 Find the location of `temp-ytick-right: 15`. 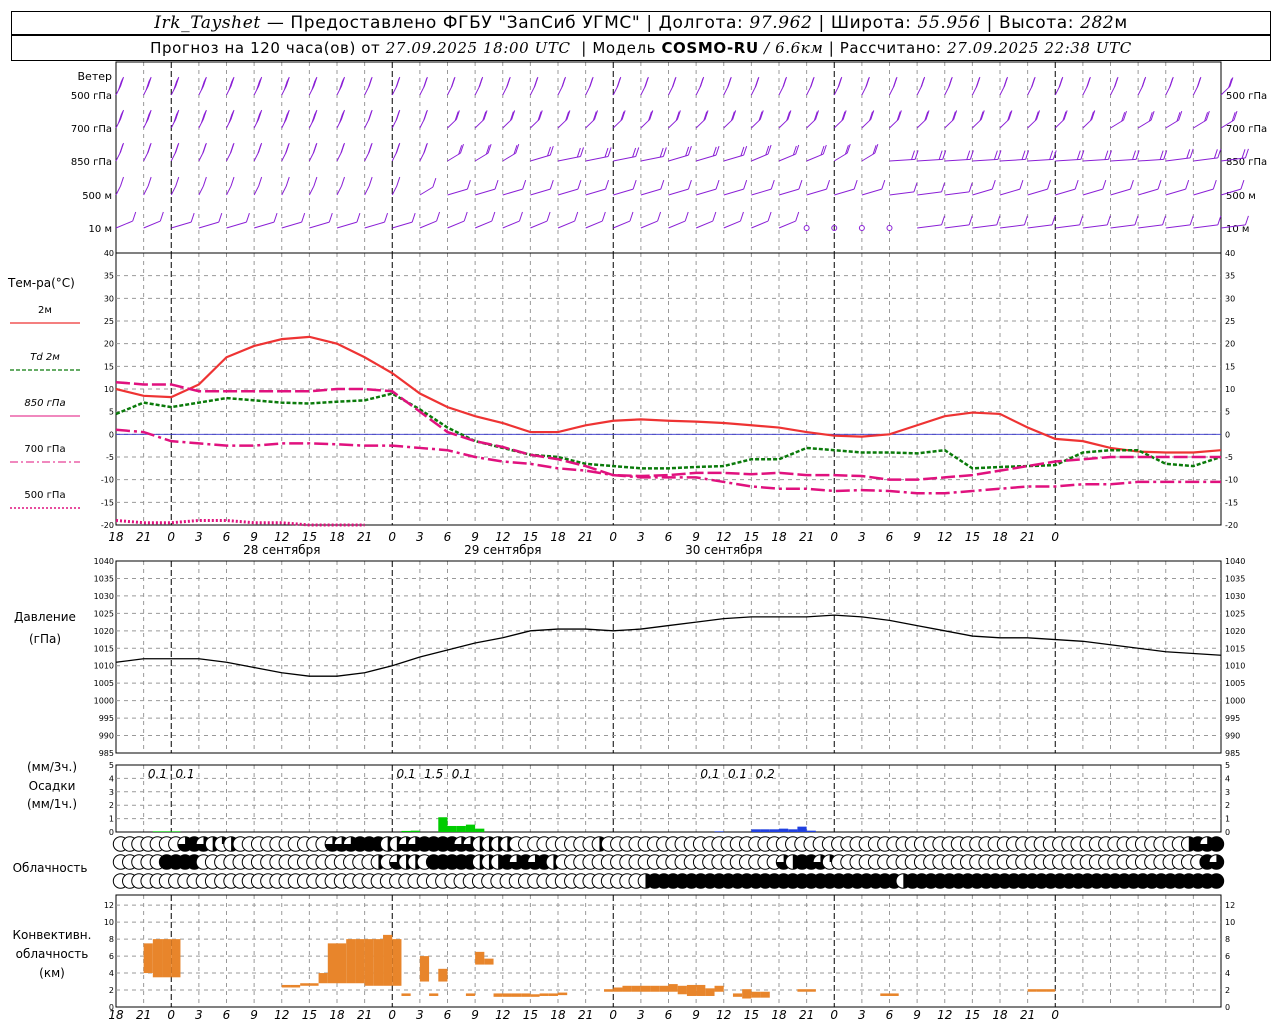

temp-ytick-right: 15 is located at coordinates (1230, 366).